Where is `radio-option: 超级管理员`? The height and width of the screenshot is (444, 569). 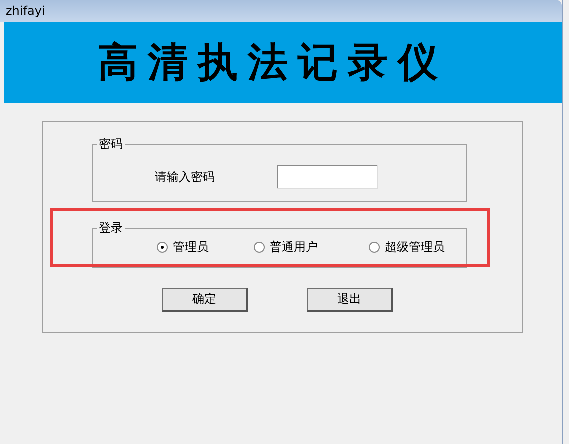
radio-option: 超级管理员 is located at coordinates (417, 247).